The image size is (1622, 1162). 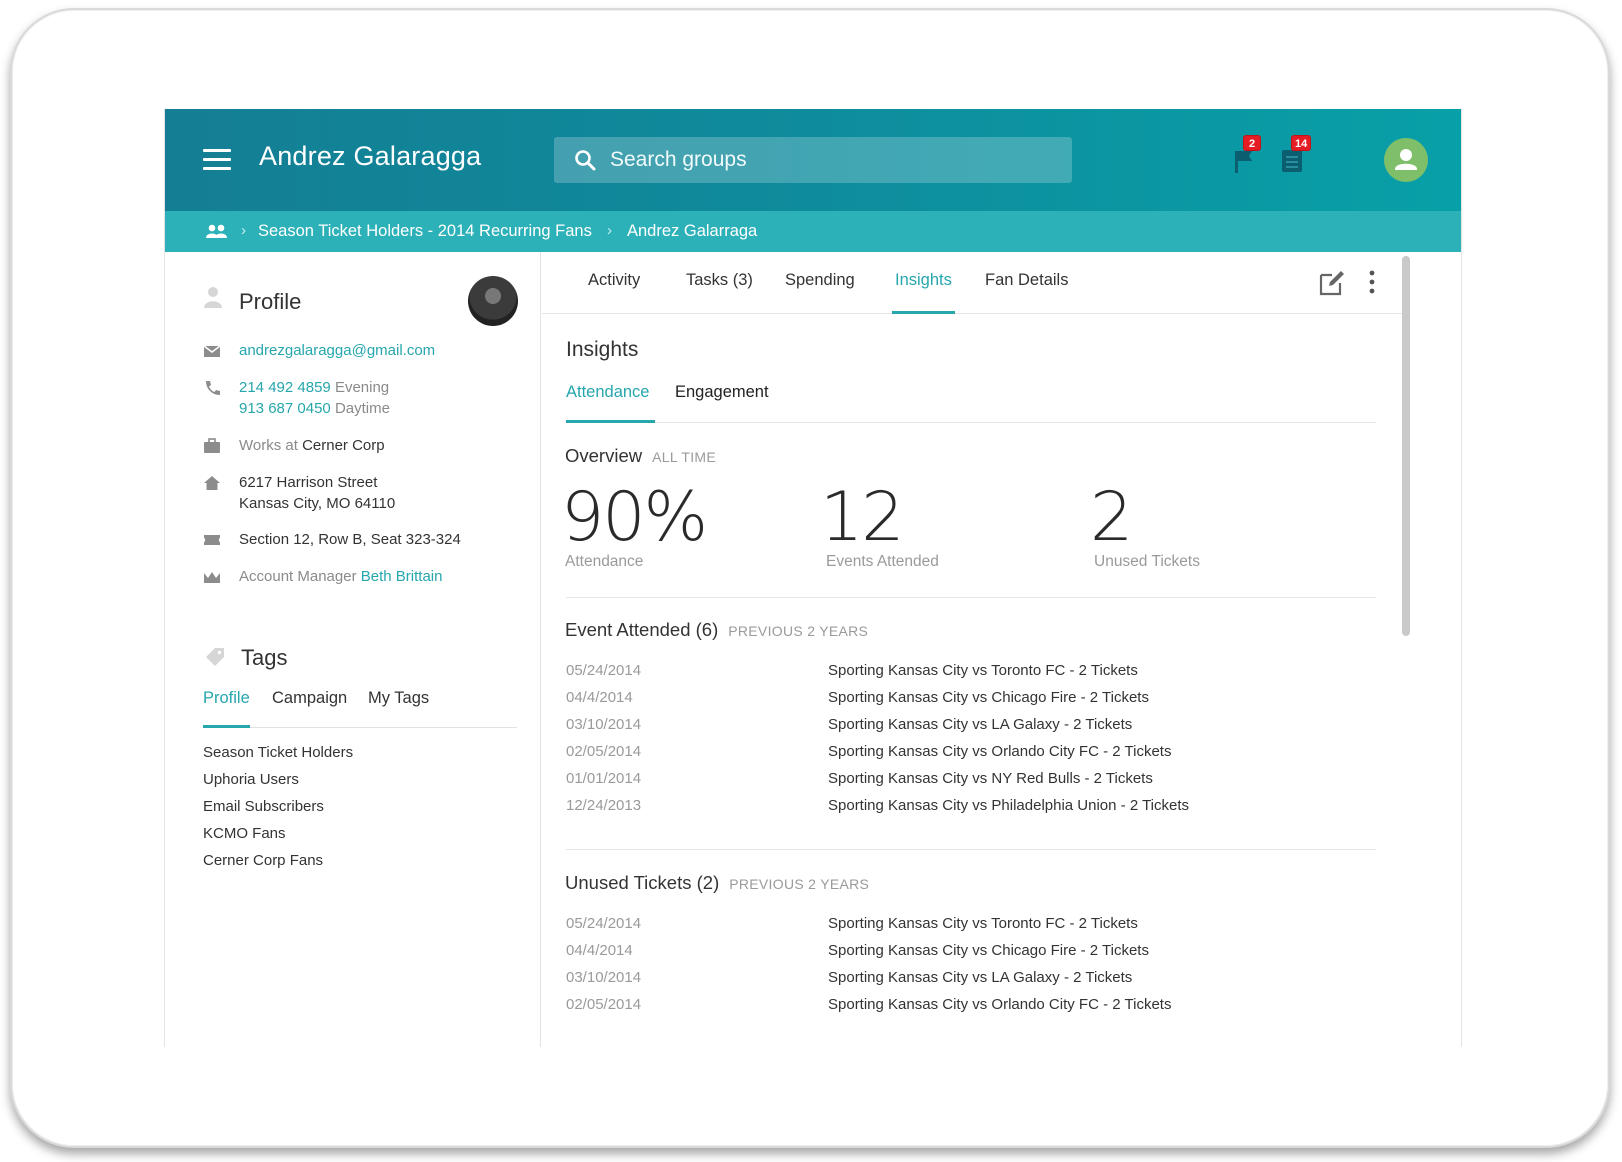 I want to click on user-icon, so click(x=1406, y=159).